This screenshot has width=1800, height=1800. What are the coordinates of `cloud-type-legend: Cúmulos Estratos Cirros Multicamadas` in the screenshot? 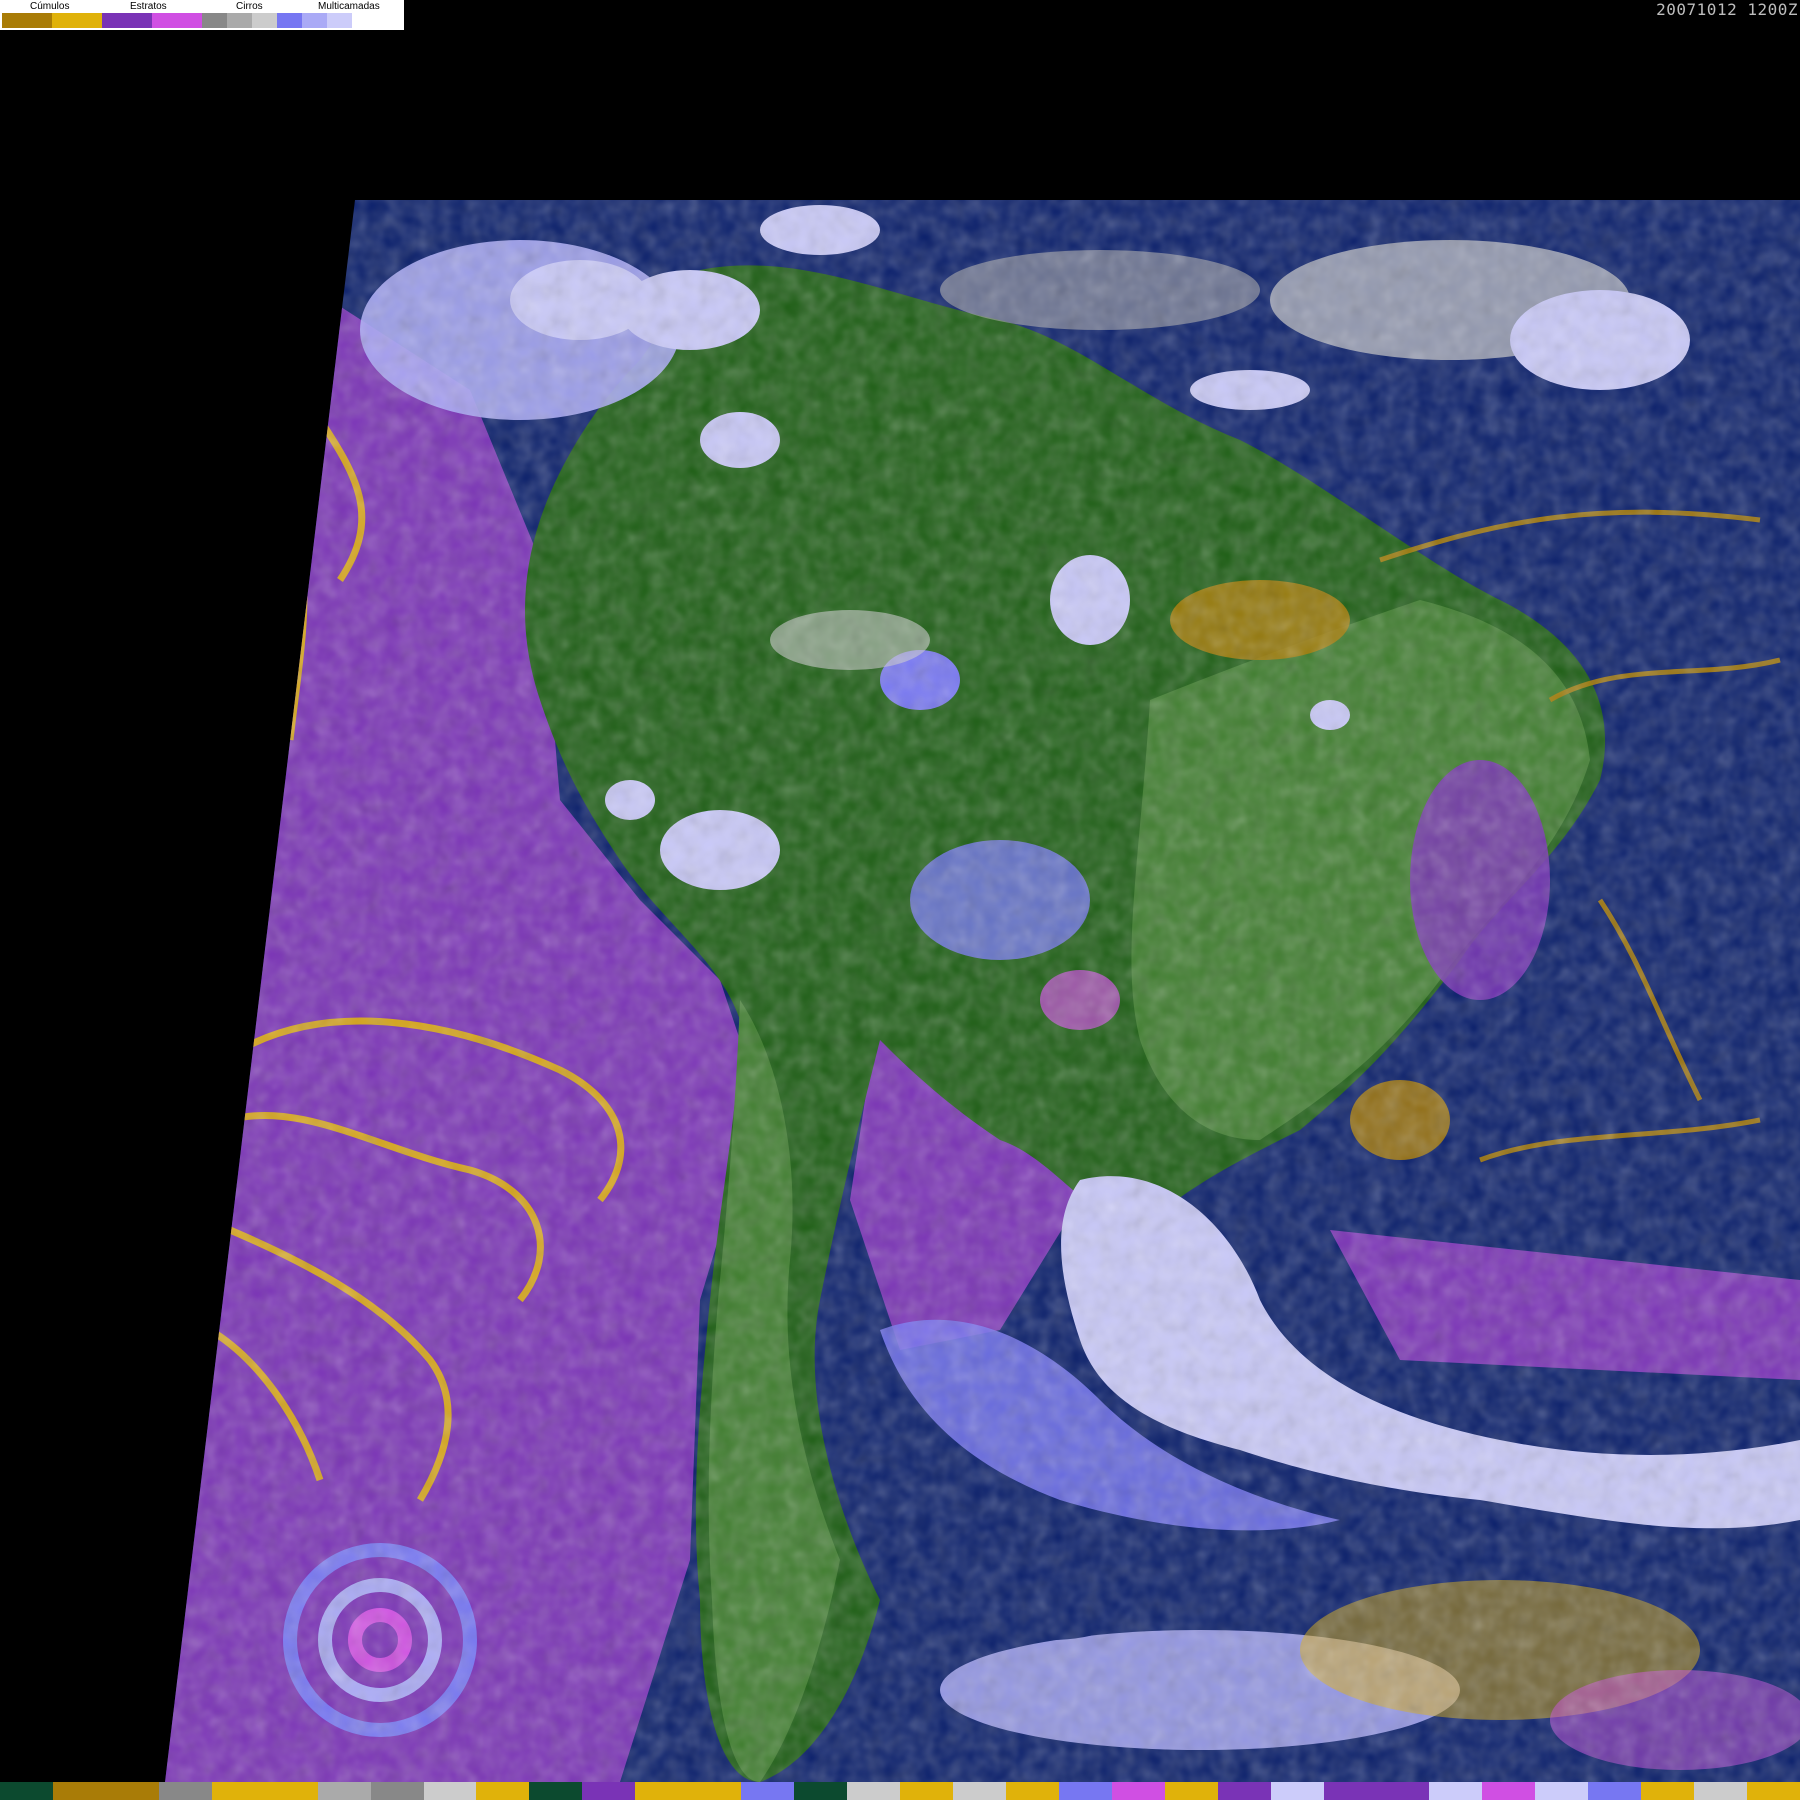 It's located at (202, 15).